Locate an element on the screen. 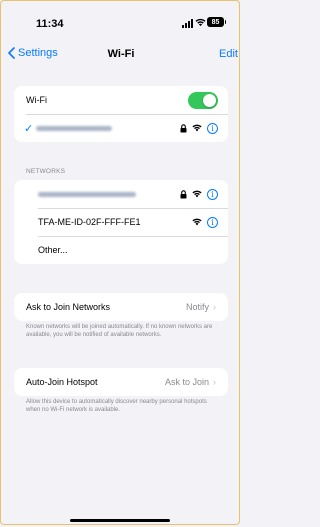 This screenshot has height=527, width=320. connected-network-row: ✓ i is located at coordinates (121, 128).